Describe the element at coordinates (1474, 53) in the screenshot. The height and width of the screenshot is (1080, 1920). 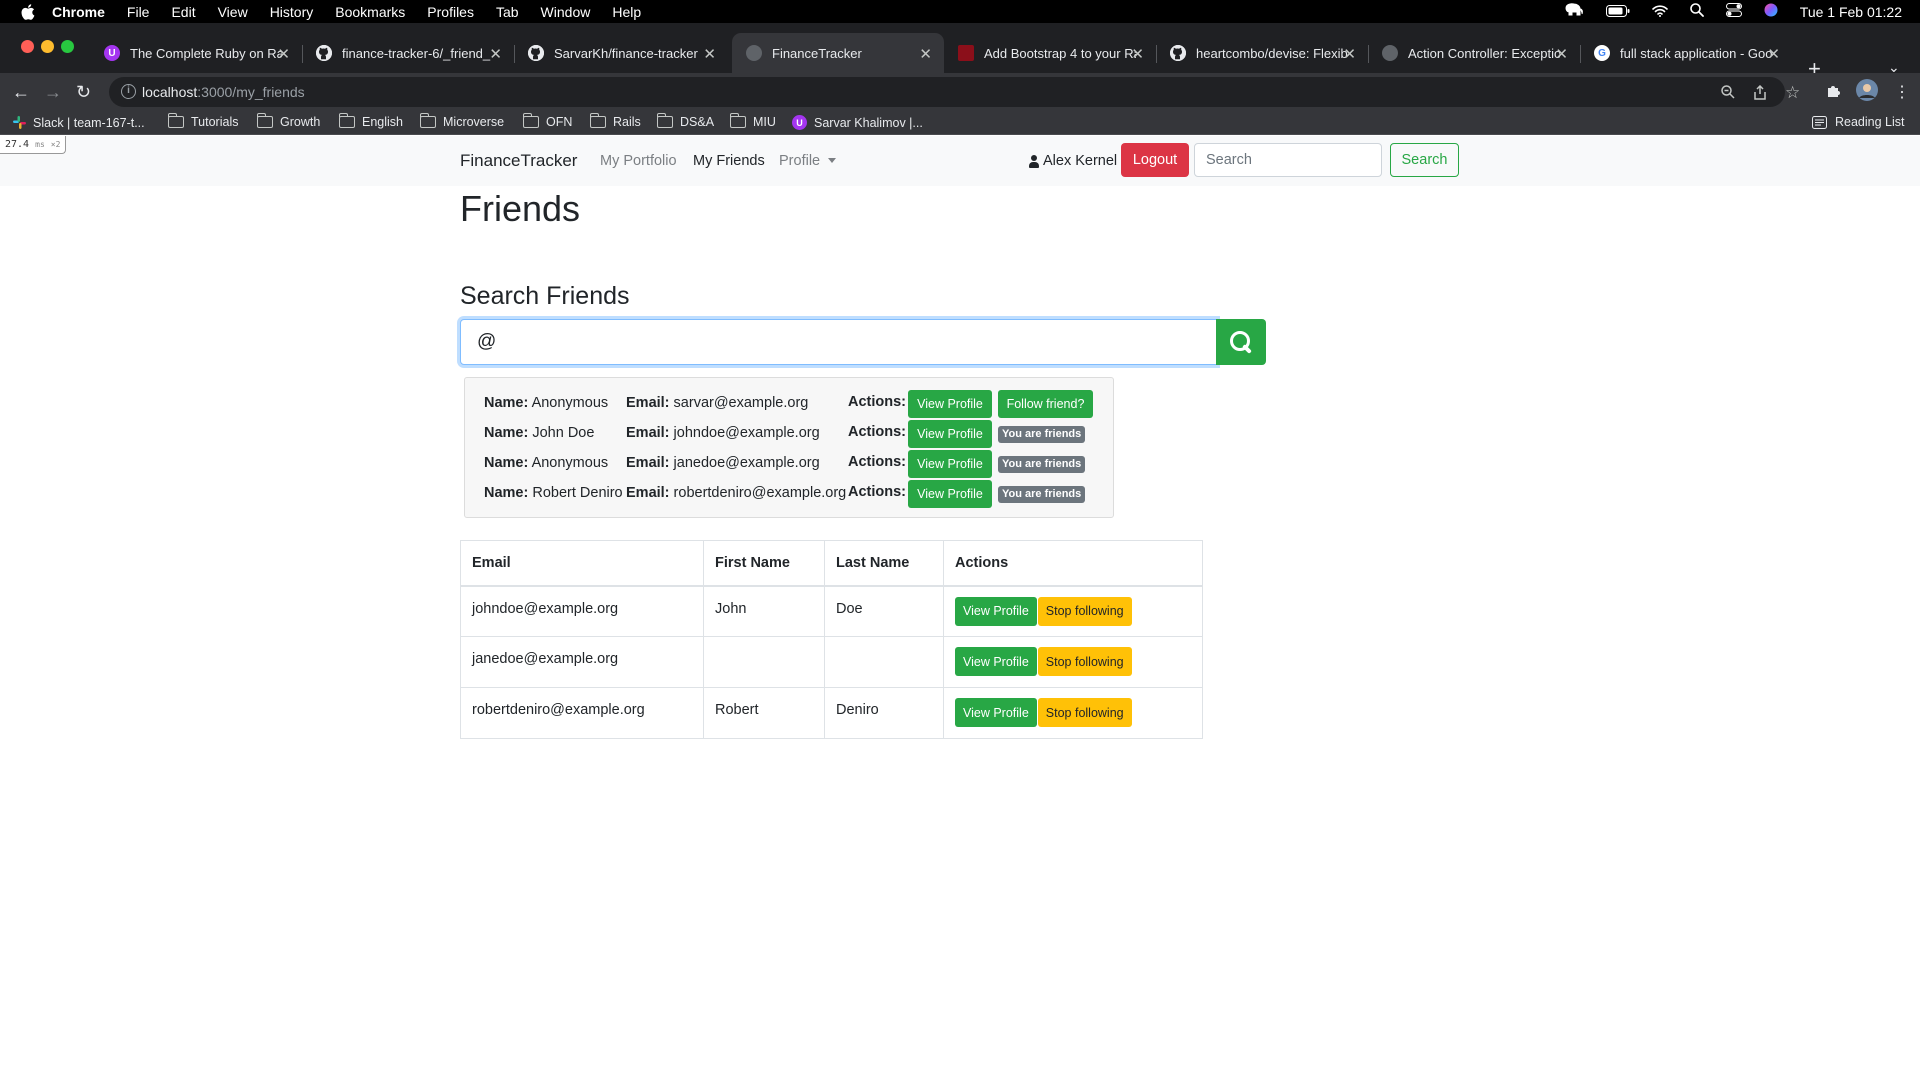
I see `browser-tab-action-controller: Action Controller: Exceptio ✕` at that location.